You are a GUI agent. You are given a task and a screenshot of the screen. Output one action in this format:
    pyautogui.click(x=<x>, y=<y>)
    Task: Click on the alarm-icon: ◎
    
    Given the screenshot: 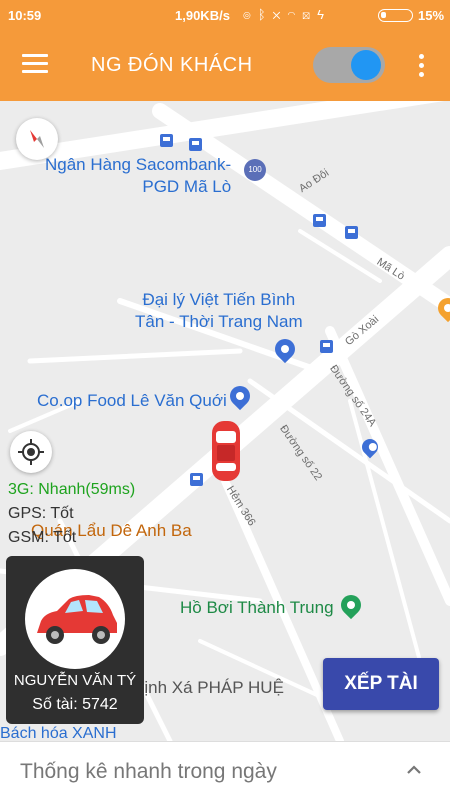 What is the action you would take?
    pyautogui.click(x=250, y=14)
    